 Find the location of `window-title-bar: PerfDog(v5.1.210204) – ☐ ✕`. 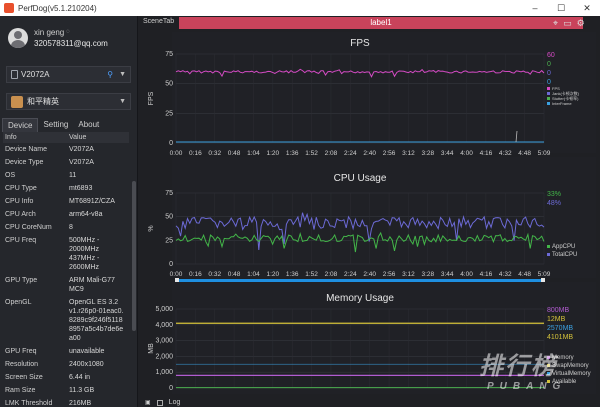

window-title-bar: PerfDog(v5.1.210204) – ☐ ✕ is located at coordinates (300, 8).